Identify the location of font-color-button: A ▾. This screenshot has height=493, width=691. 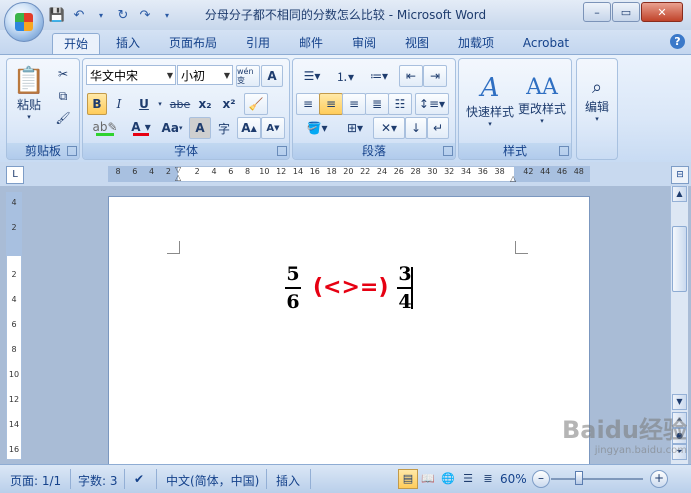
(141, 128).